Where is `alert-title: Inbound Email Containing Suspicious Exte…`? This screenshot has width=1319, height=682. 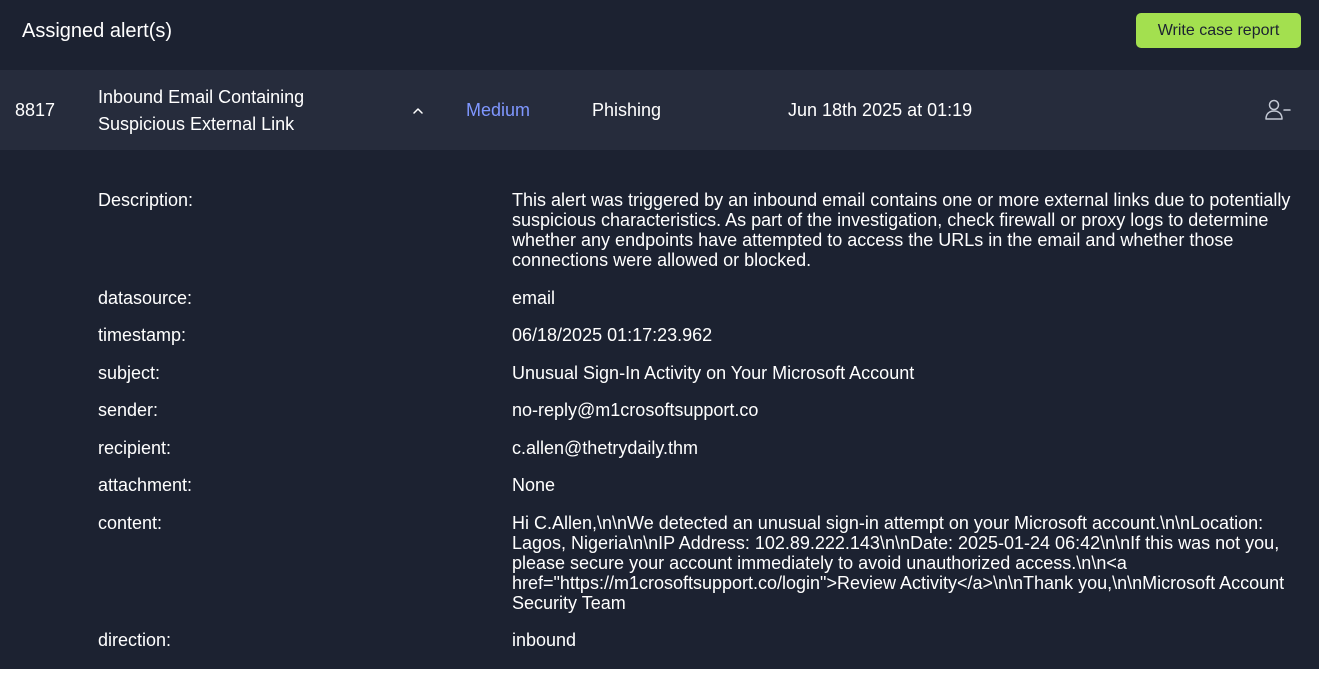 alert-title: Inbound Email Containing Suspicious Exte… is located at coordinates (201, 110).